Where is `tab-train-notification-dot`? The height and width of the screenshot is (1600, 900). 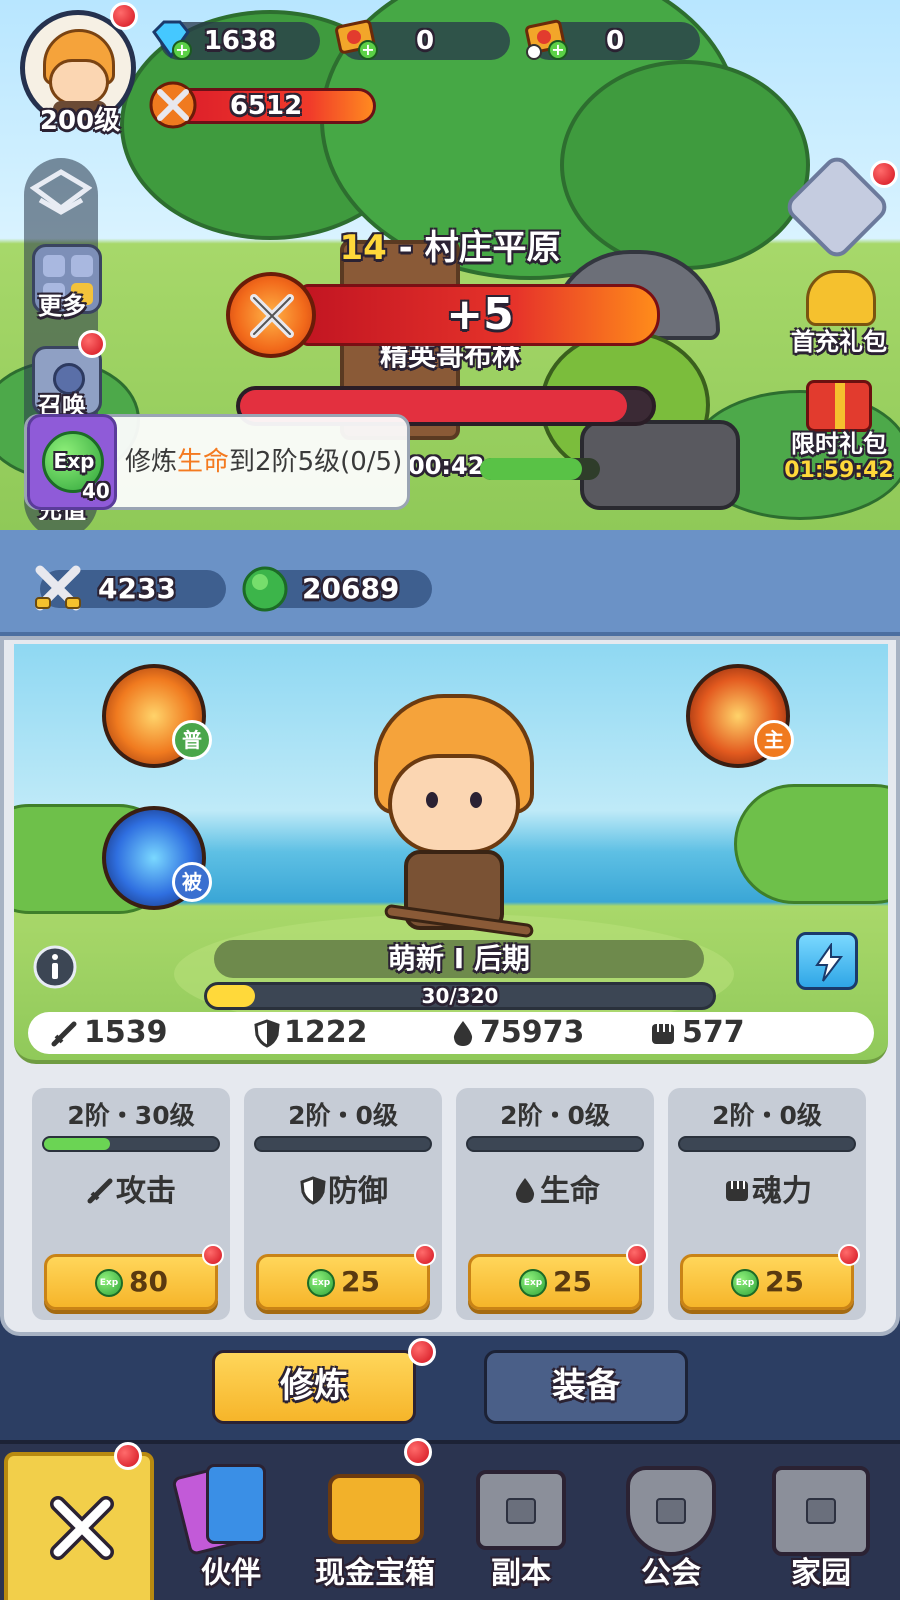
tab-train-notification-dot is located at coordinates (422, 1352).